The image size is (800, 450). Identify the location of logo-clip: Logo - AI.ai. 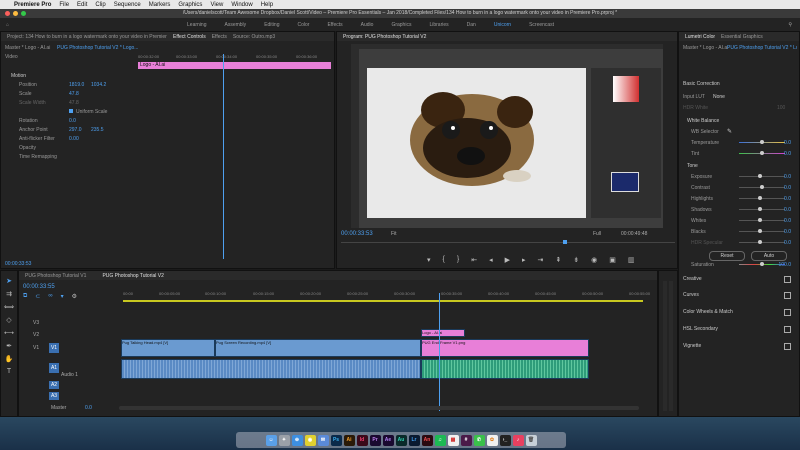
(443, 333).